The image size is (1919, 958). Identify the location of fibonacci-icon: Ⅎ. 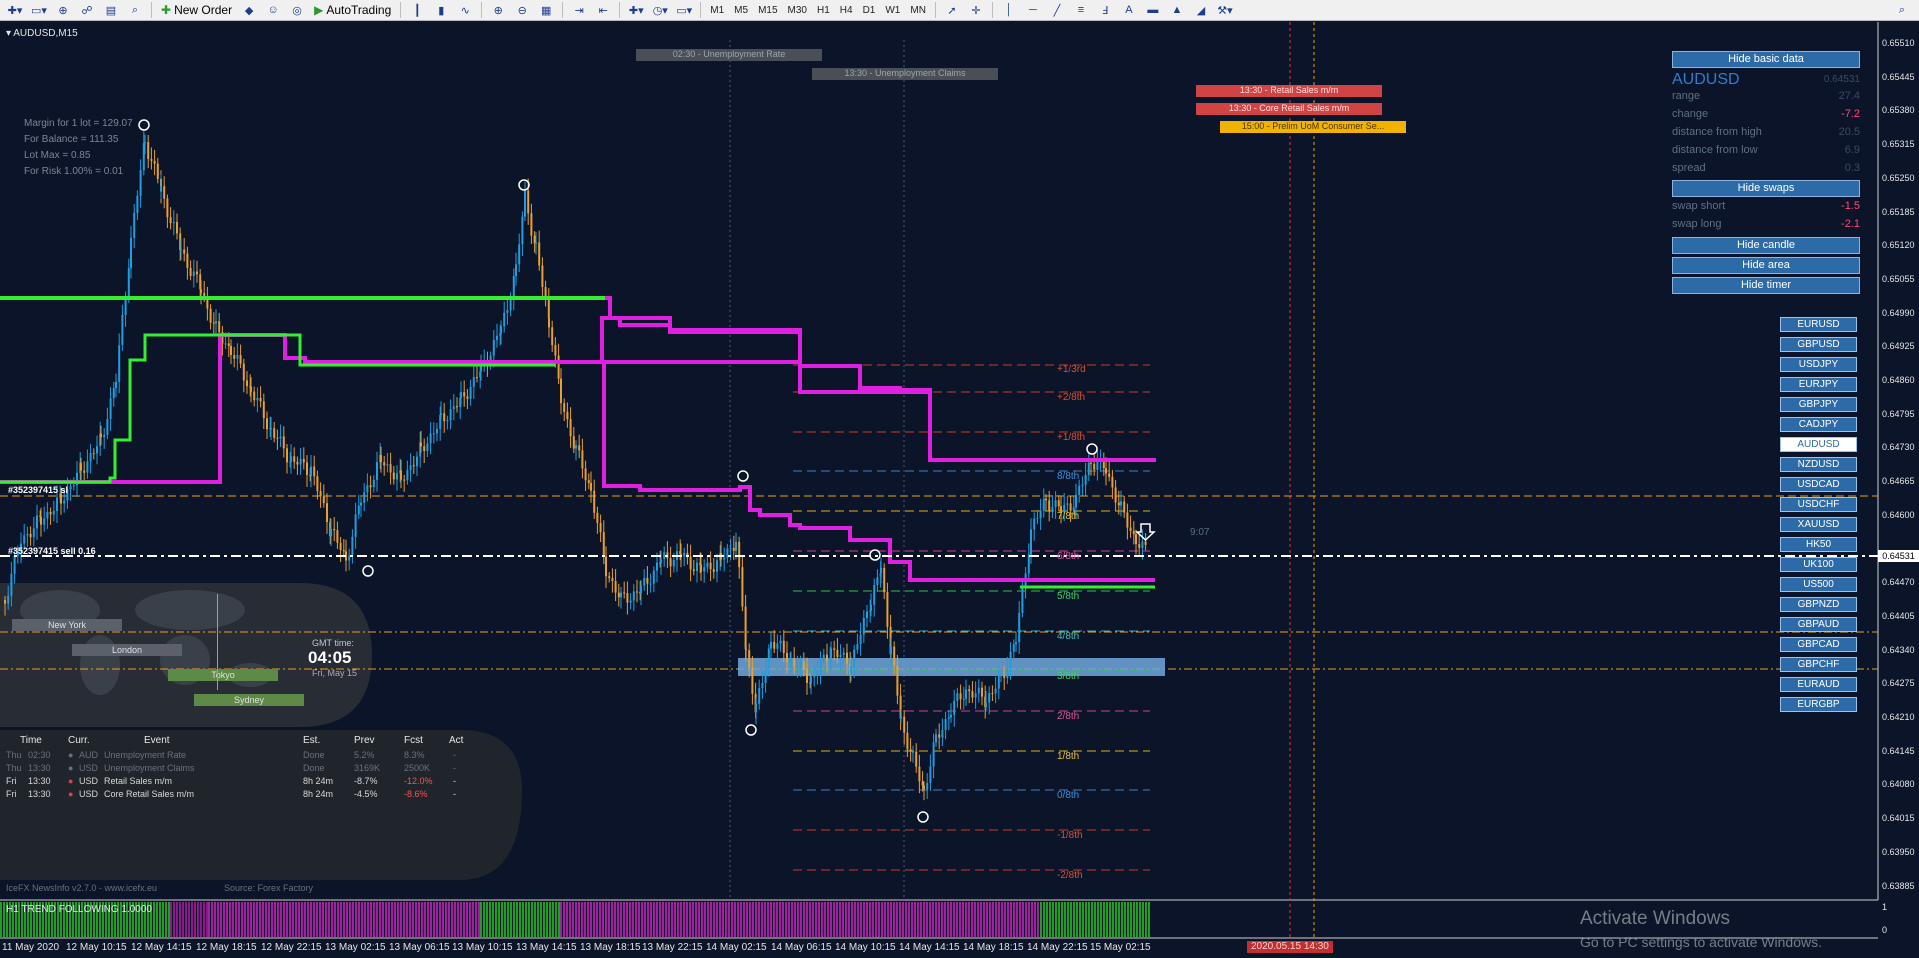
(1105, 10).